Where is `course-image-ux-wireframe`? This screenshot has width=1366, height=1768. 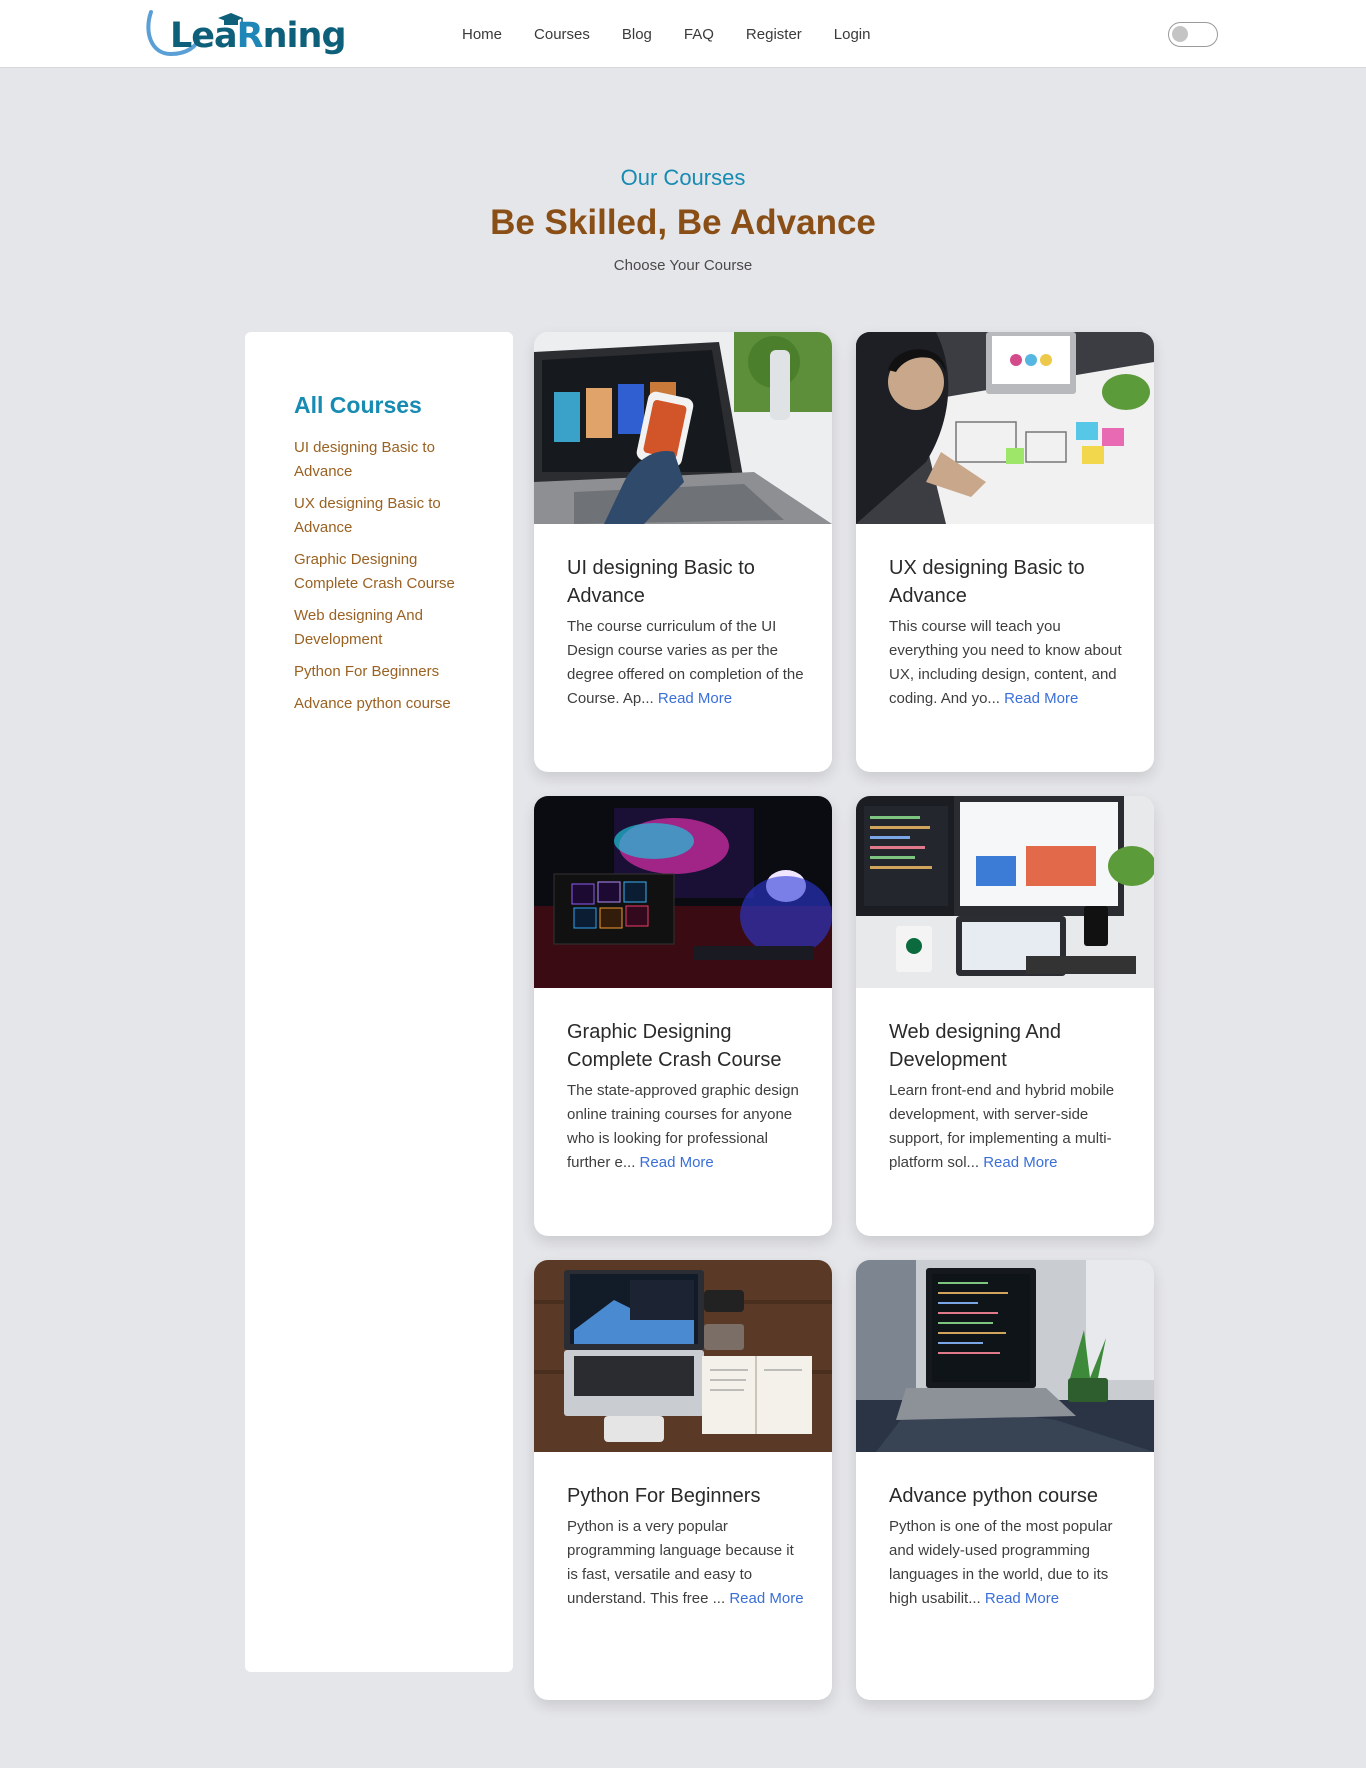 course-image-ux-wireframe is located at coordinates (1005, 428).